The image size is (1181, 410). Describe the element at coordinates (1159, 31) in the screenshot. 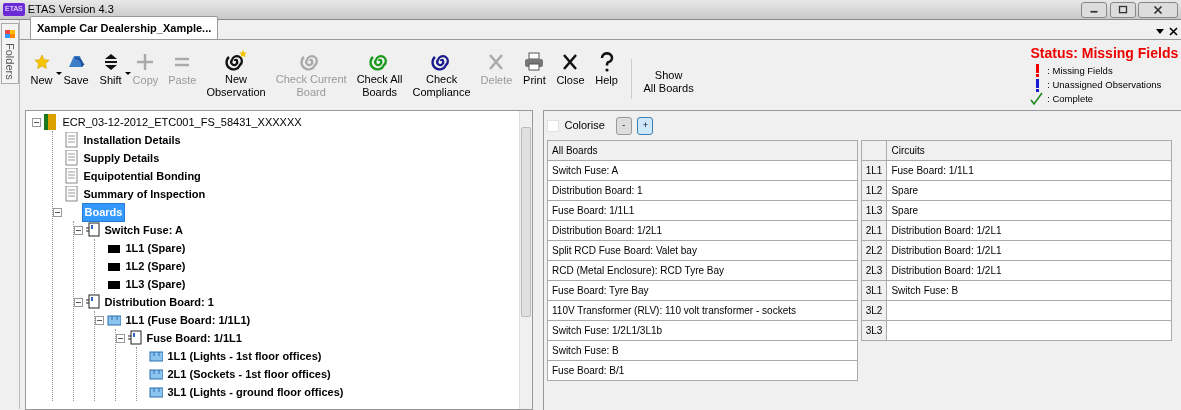

I see `dropdown-icon` at that location.